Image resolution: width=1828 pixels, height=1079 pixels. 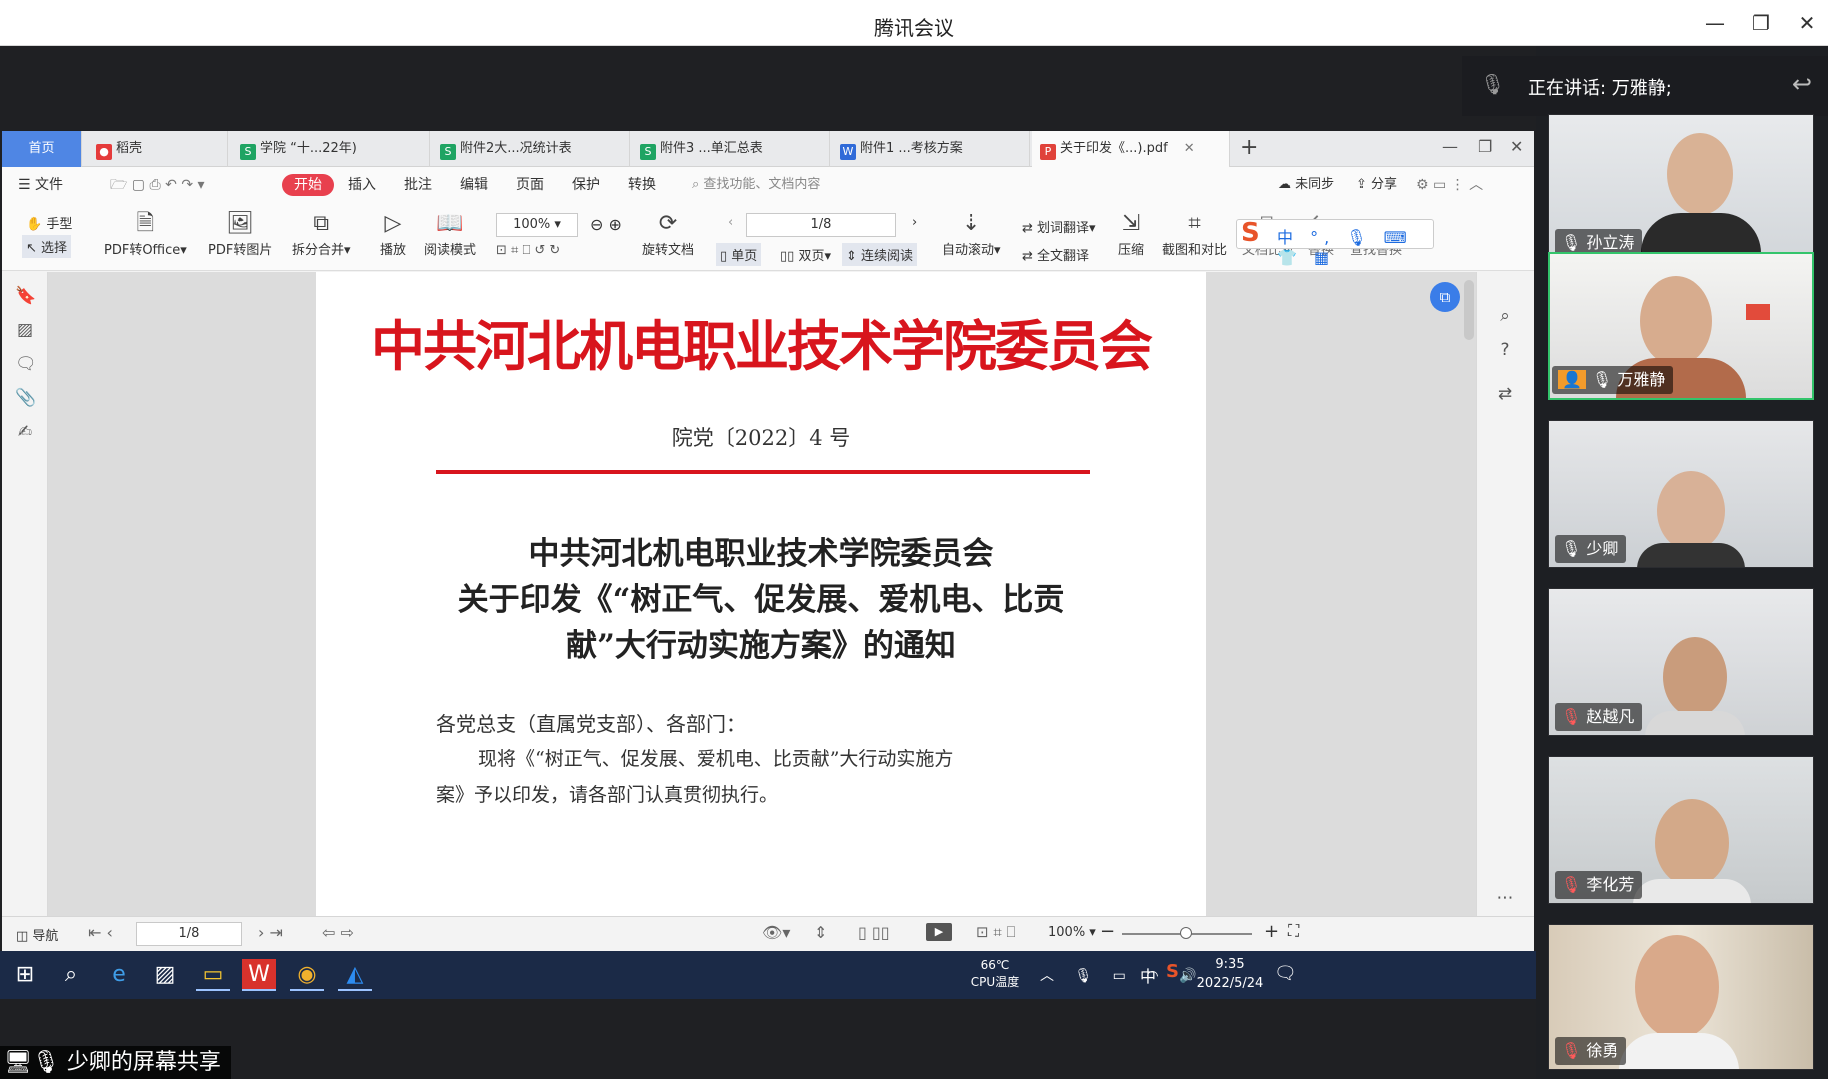 What do you see at coordinates (25, 975) in the screenshot?
I see `start-icon: ⊞` at bounding box center [25, 975].